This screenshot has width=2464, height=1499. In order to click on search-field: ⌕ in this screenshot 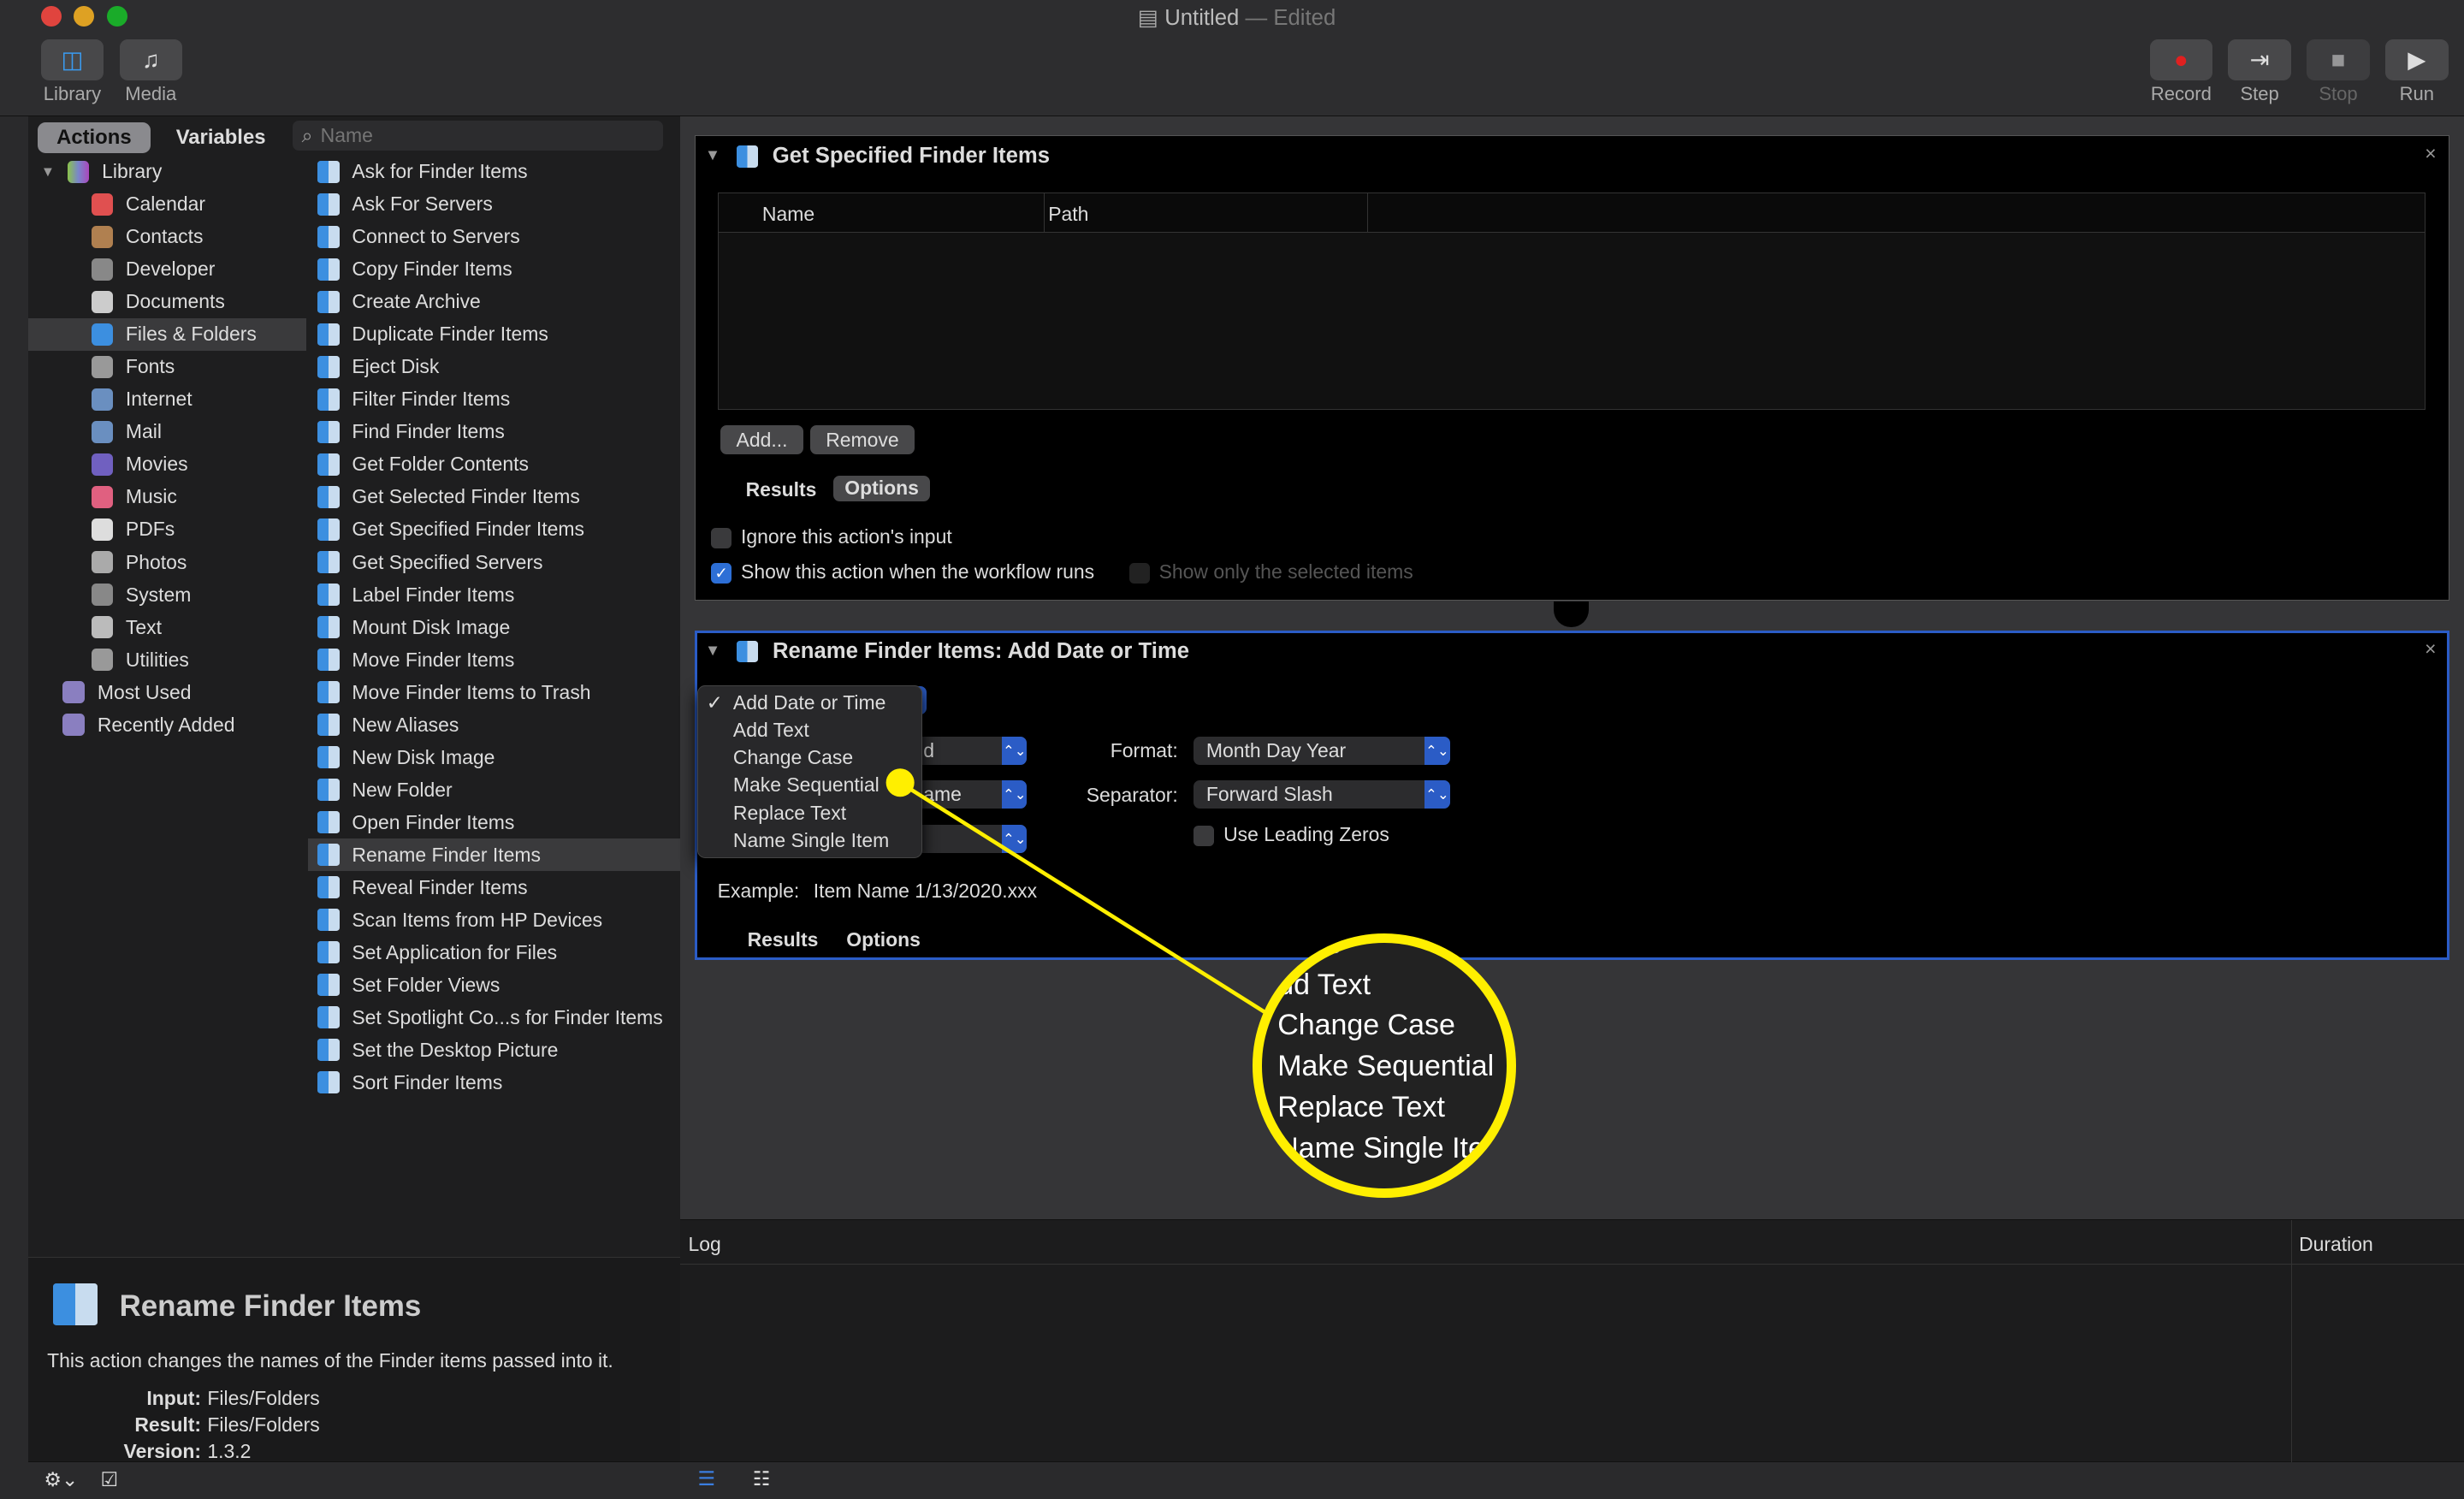, I will do `click(478, 136)`.